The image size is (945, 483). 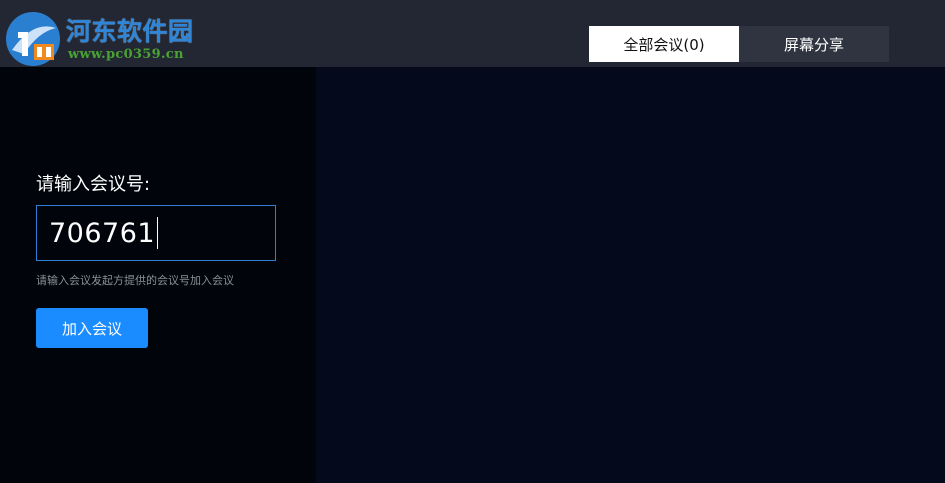 What do you see at coordinates (814, 44) in the screenshot?
I see `tab-screen-share: 屏幕分享` at bounding box center [814, 44].